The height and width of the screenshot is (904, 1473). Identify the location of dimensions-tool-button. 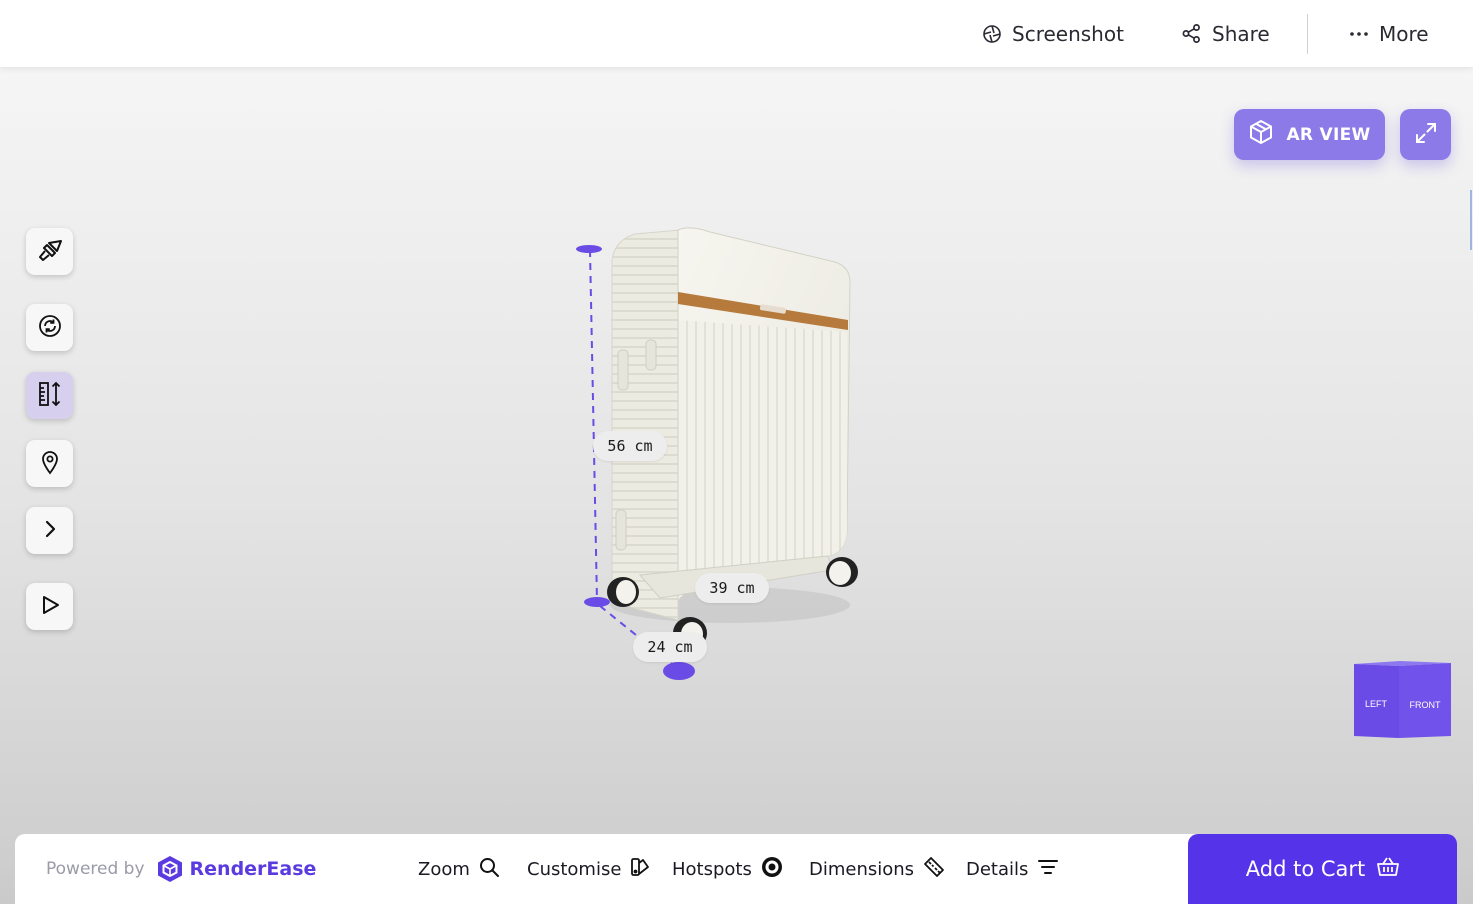
(49, 395).